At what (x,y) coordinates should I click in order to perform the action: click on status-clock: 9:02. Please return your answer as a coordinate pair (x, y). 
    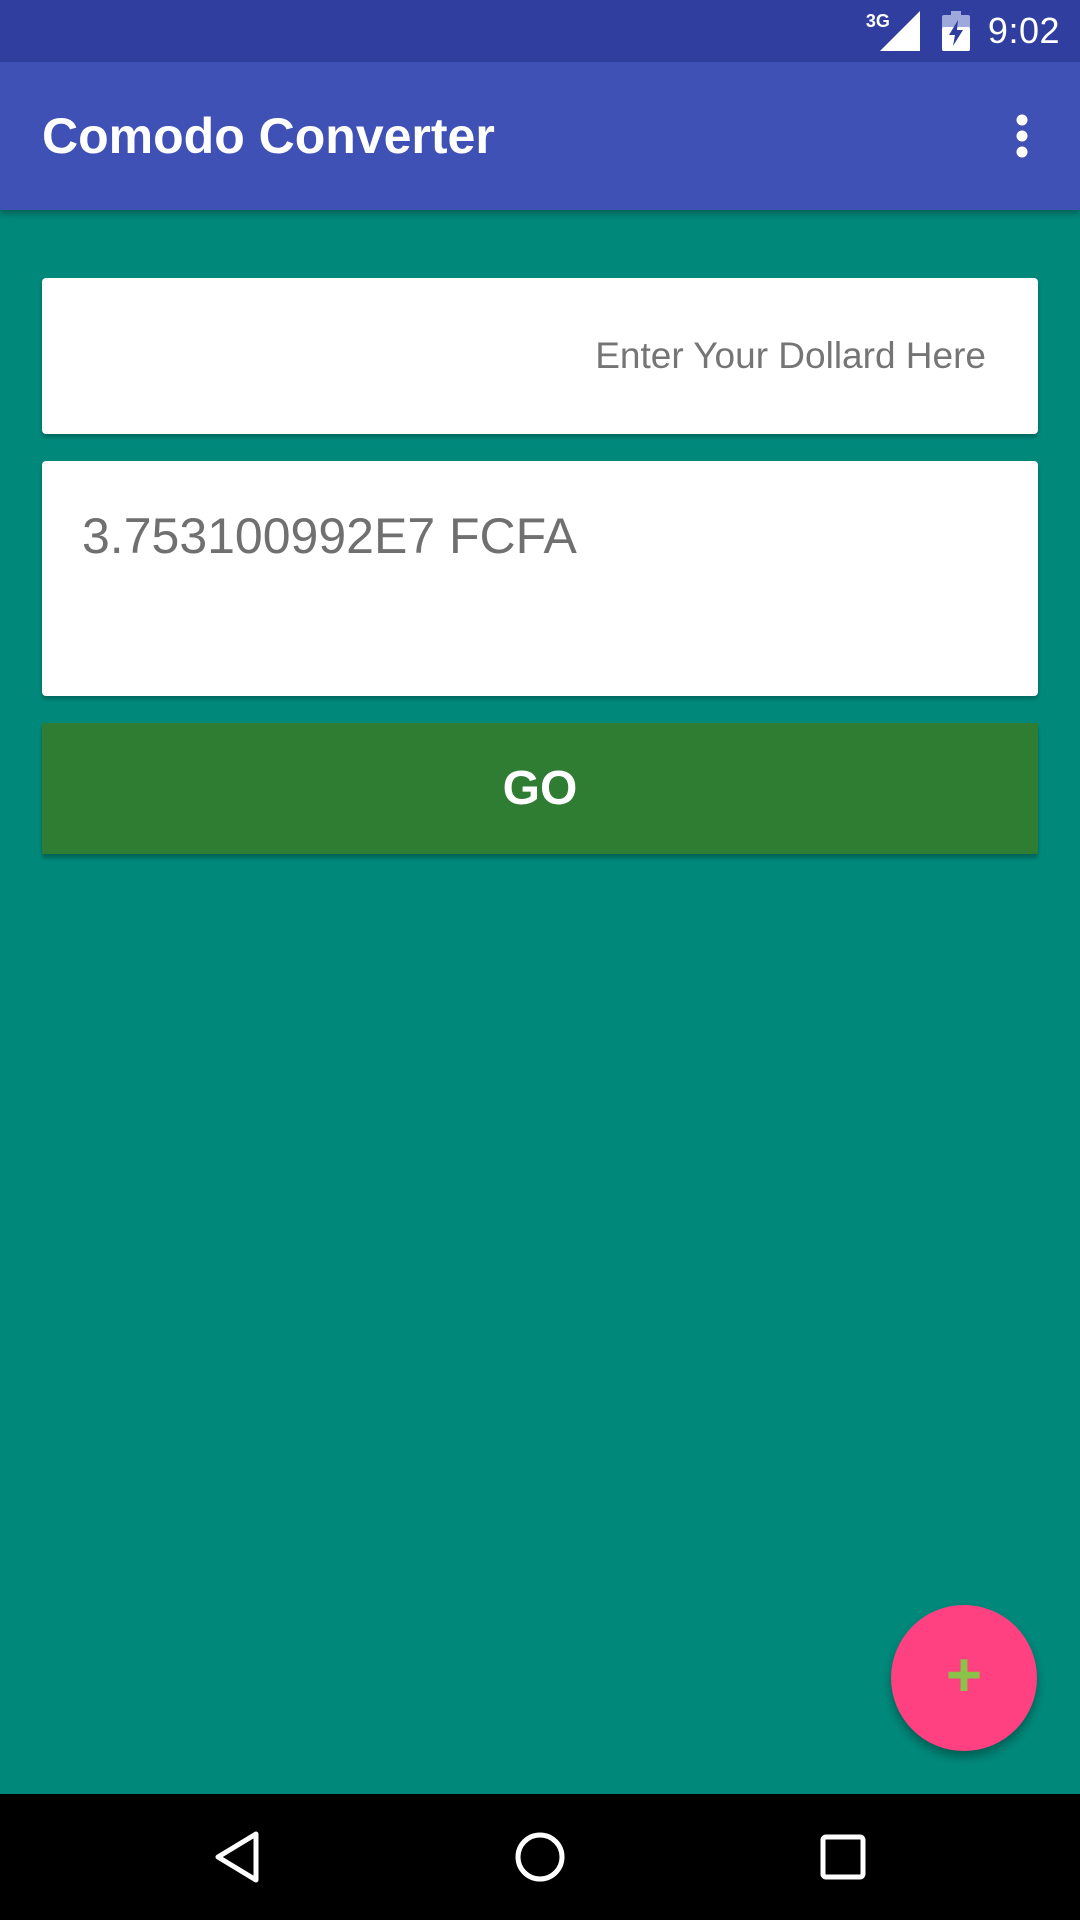
    Looking at the image, I should click on (1023, 30).